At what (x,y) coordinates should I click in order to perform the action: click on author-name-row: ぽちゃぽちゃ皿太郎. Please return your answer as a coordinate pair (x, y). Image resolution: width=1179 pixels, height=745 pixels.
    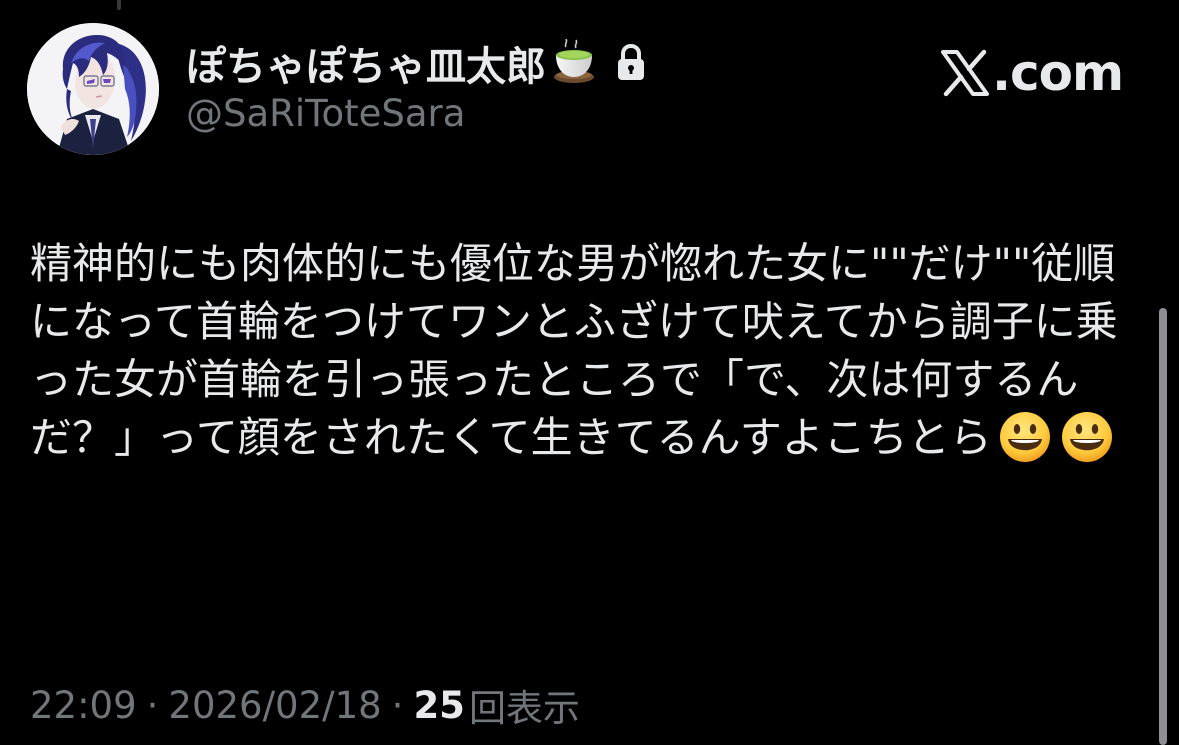
    Looking at the image, I should click on (417, 63).